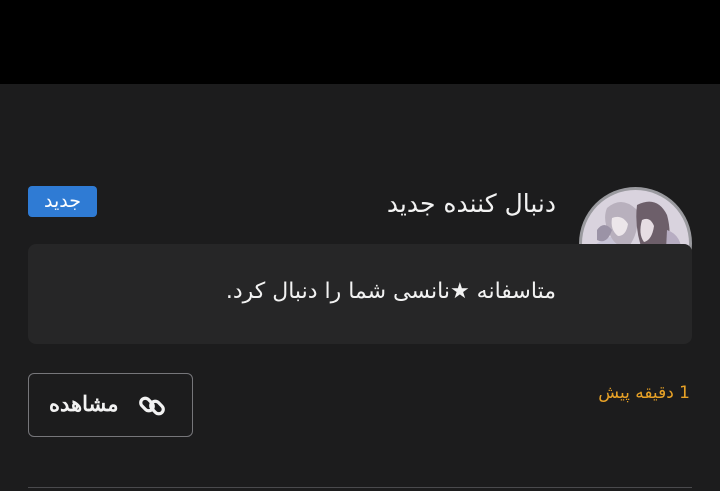 The height and width of the screenshot is (491, 720). What do you see at coordinates (644, 393) in the screenshot?
I see `timestamp: 1 دقیقه پیش` at bounding box center [644, 393].